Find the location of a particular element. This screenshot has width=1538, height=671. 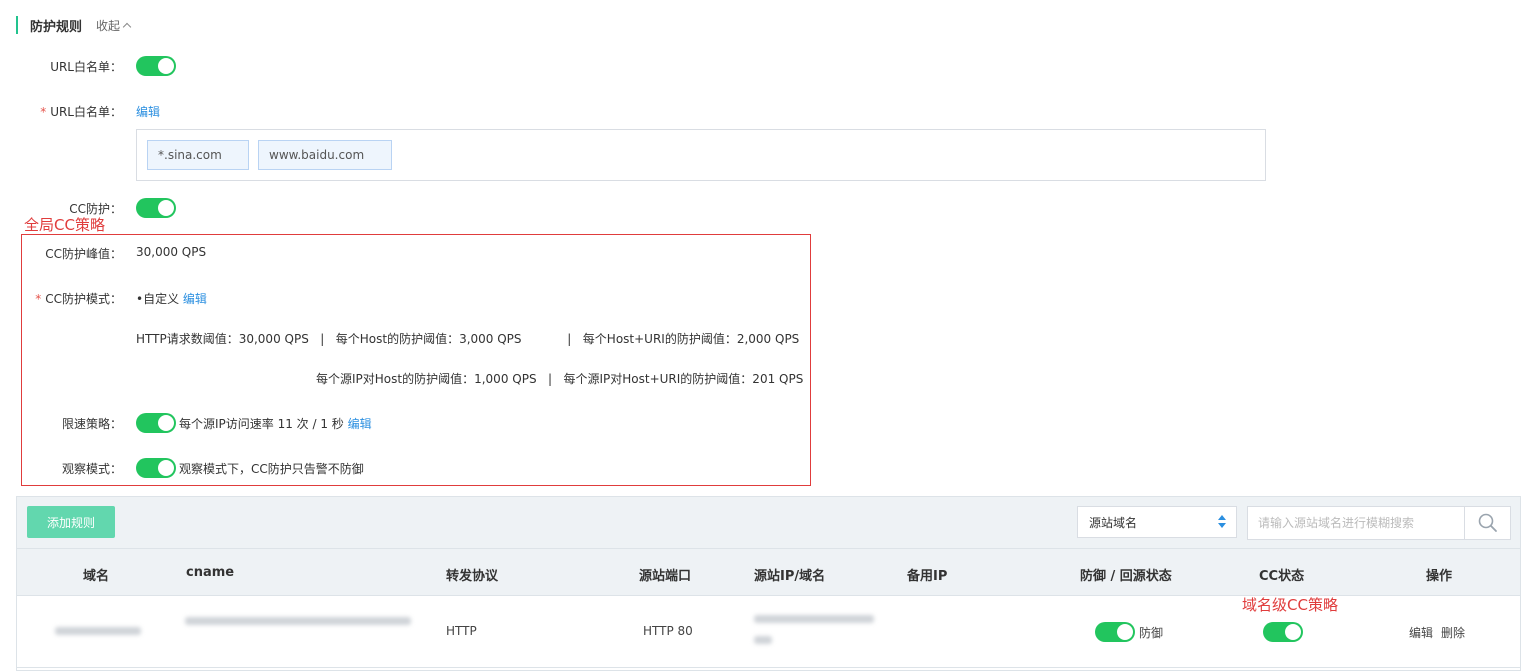

url-whitelist-box: *.sina.com www.baidu.com is located at coordinates (701, 155).